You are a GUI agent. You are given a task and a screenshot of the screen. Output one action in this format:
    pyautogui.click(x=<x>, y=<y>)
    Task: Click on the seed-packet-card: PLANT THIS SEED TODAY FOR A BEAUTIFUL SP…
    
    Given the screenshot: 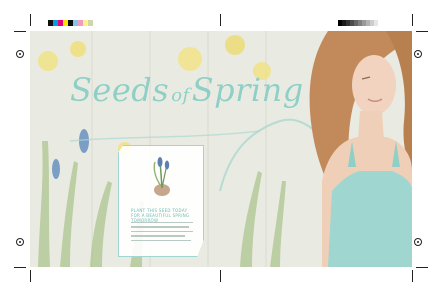 What is the action you would take?
    pyautogui.click(x=161, y=201)
    